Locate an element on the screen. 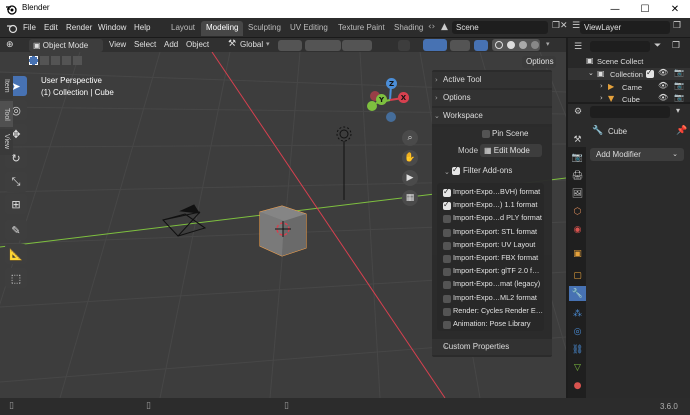 The width and height of the screenshot is (690, 415). select-subtract-icon is located at coordinates (55, 60).